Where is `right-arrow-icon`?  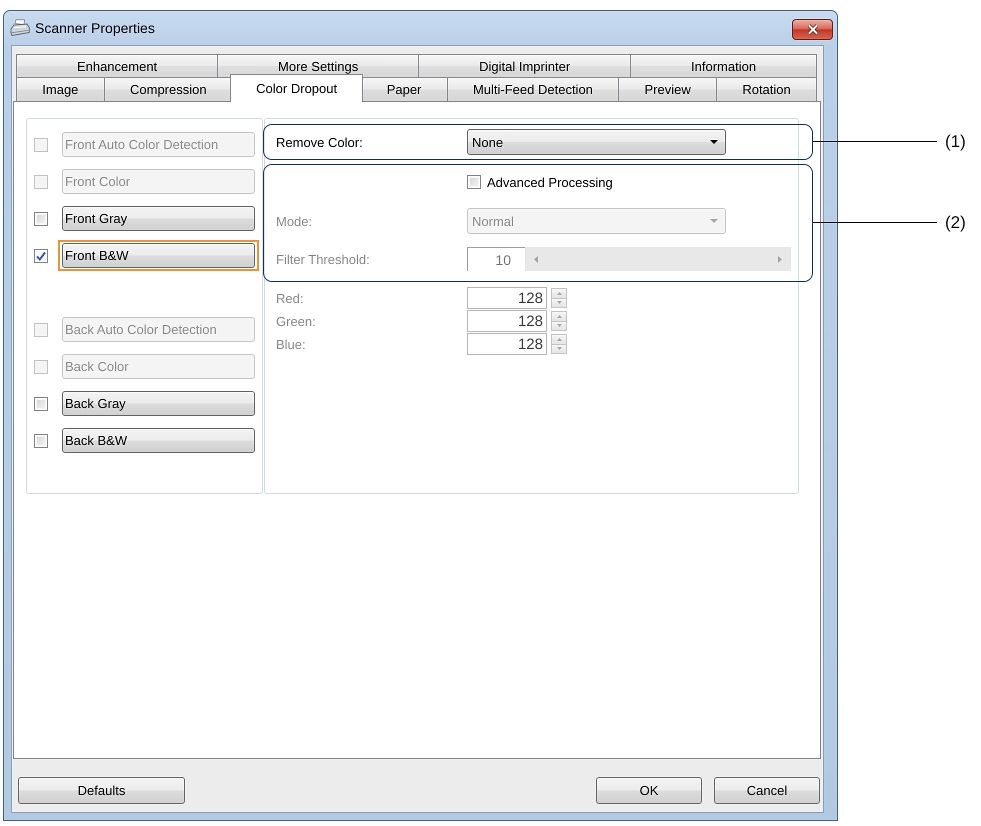
right-arrow-icon is located at coordinates (780, 259).